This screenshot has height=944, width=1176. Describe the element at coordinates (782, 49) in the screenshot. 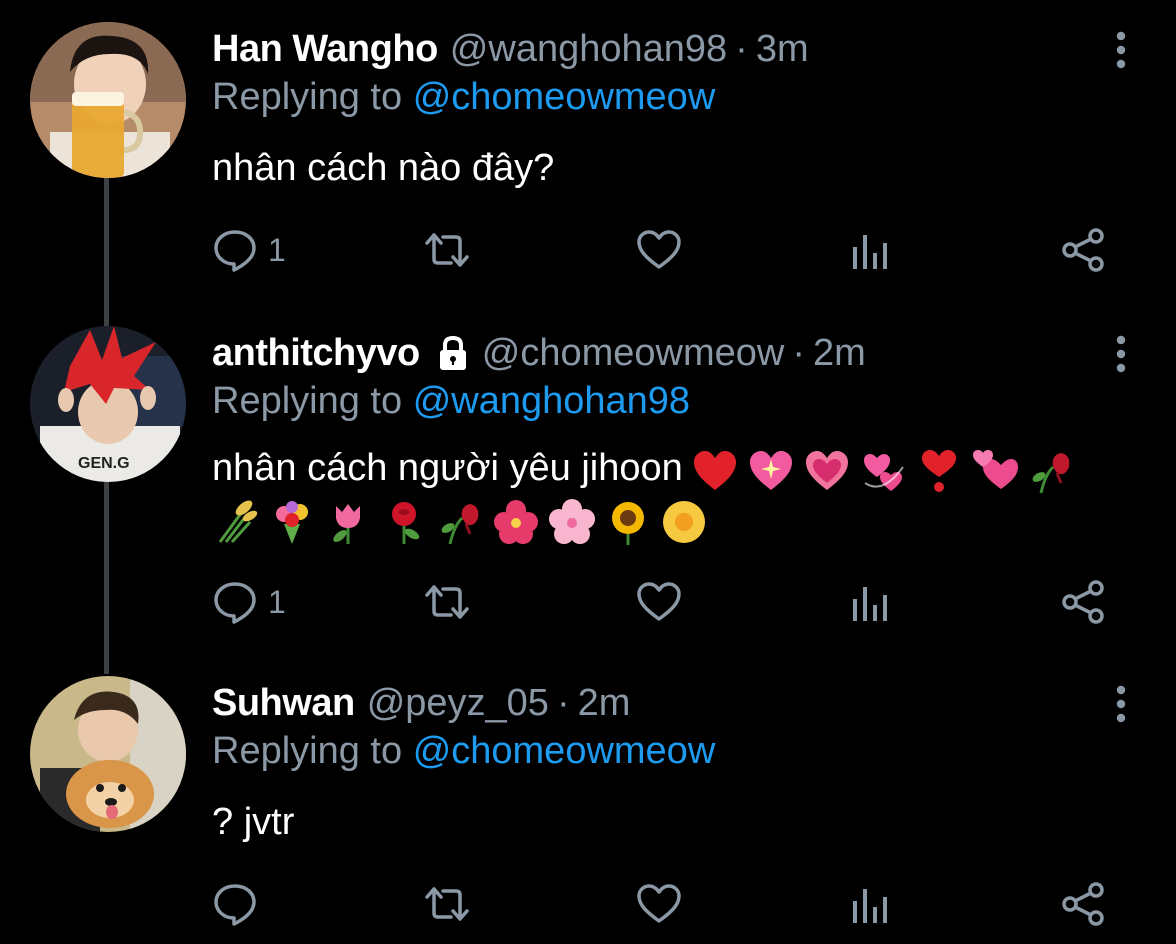

I see `timestamp: 3m` at that location.